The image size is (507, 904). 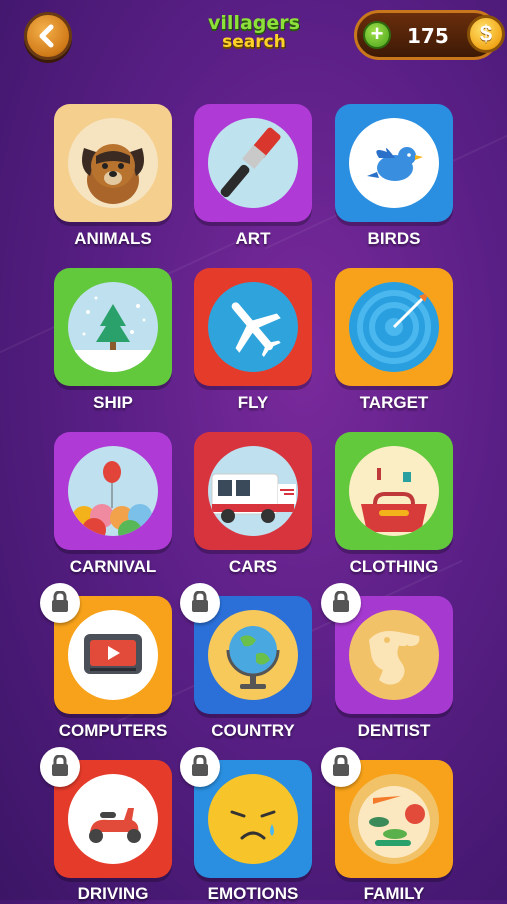 I want to click on sad-face-icon, so click(x=253, y=819).